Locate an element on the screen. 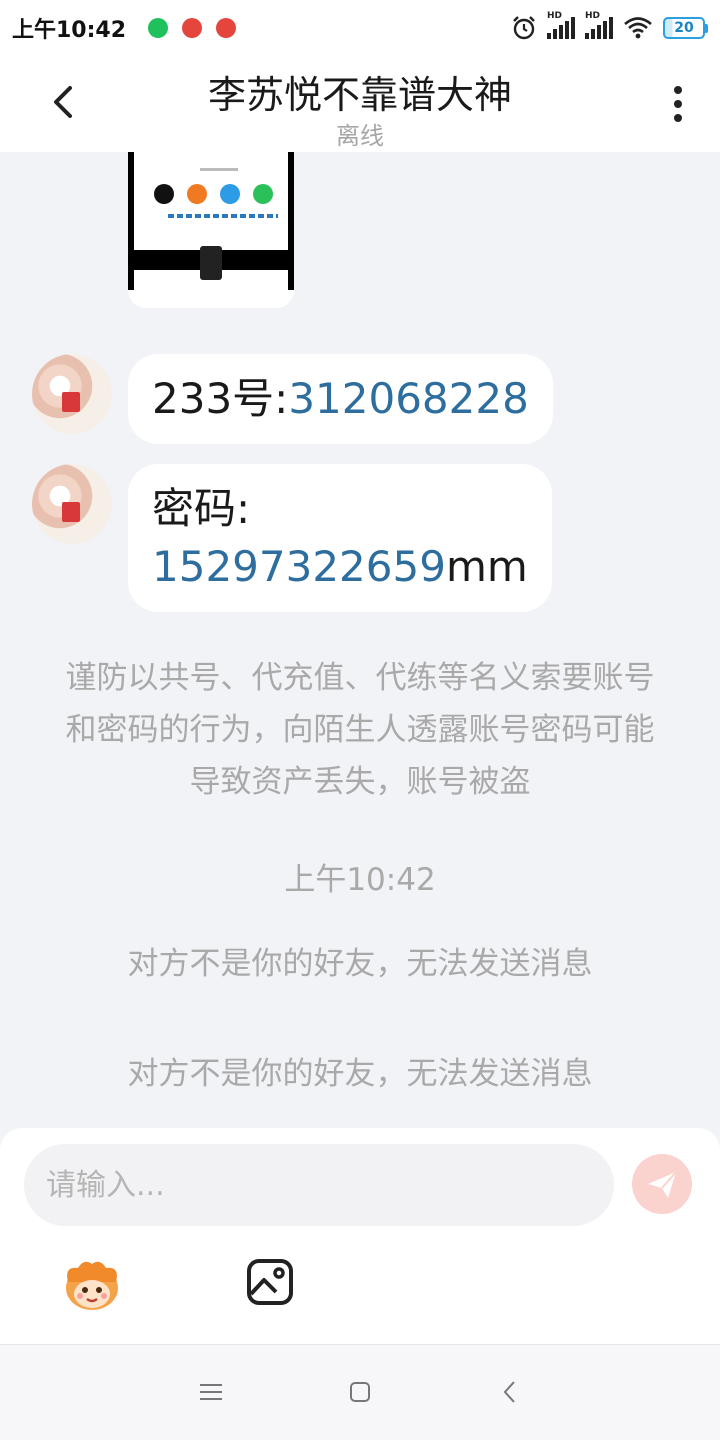 The width and height of the screenshot is (720, 1440). status-indicators: HD HD 20 is located at coordinates (609, 26).